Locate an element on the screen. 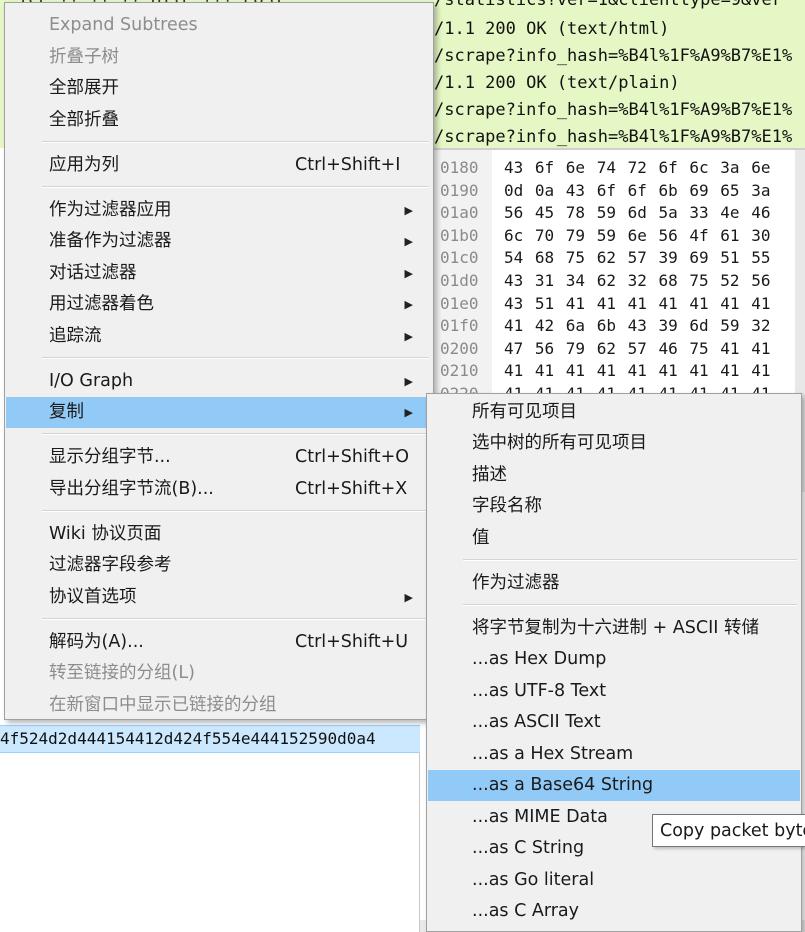 The width and height of the screenshot is (805, 932). hex-row: 0200 47 56 79 62 57 46 75 41 41 is located at coordinates (618, 349).